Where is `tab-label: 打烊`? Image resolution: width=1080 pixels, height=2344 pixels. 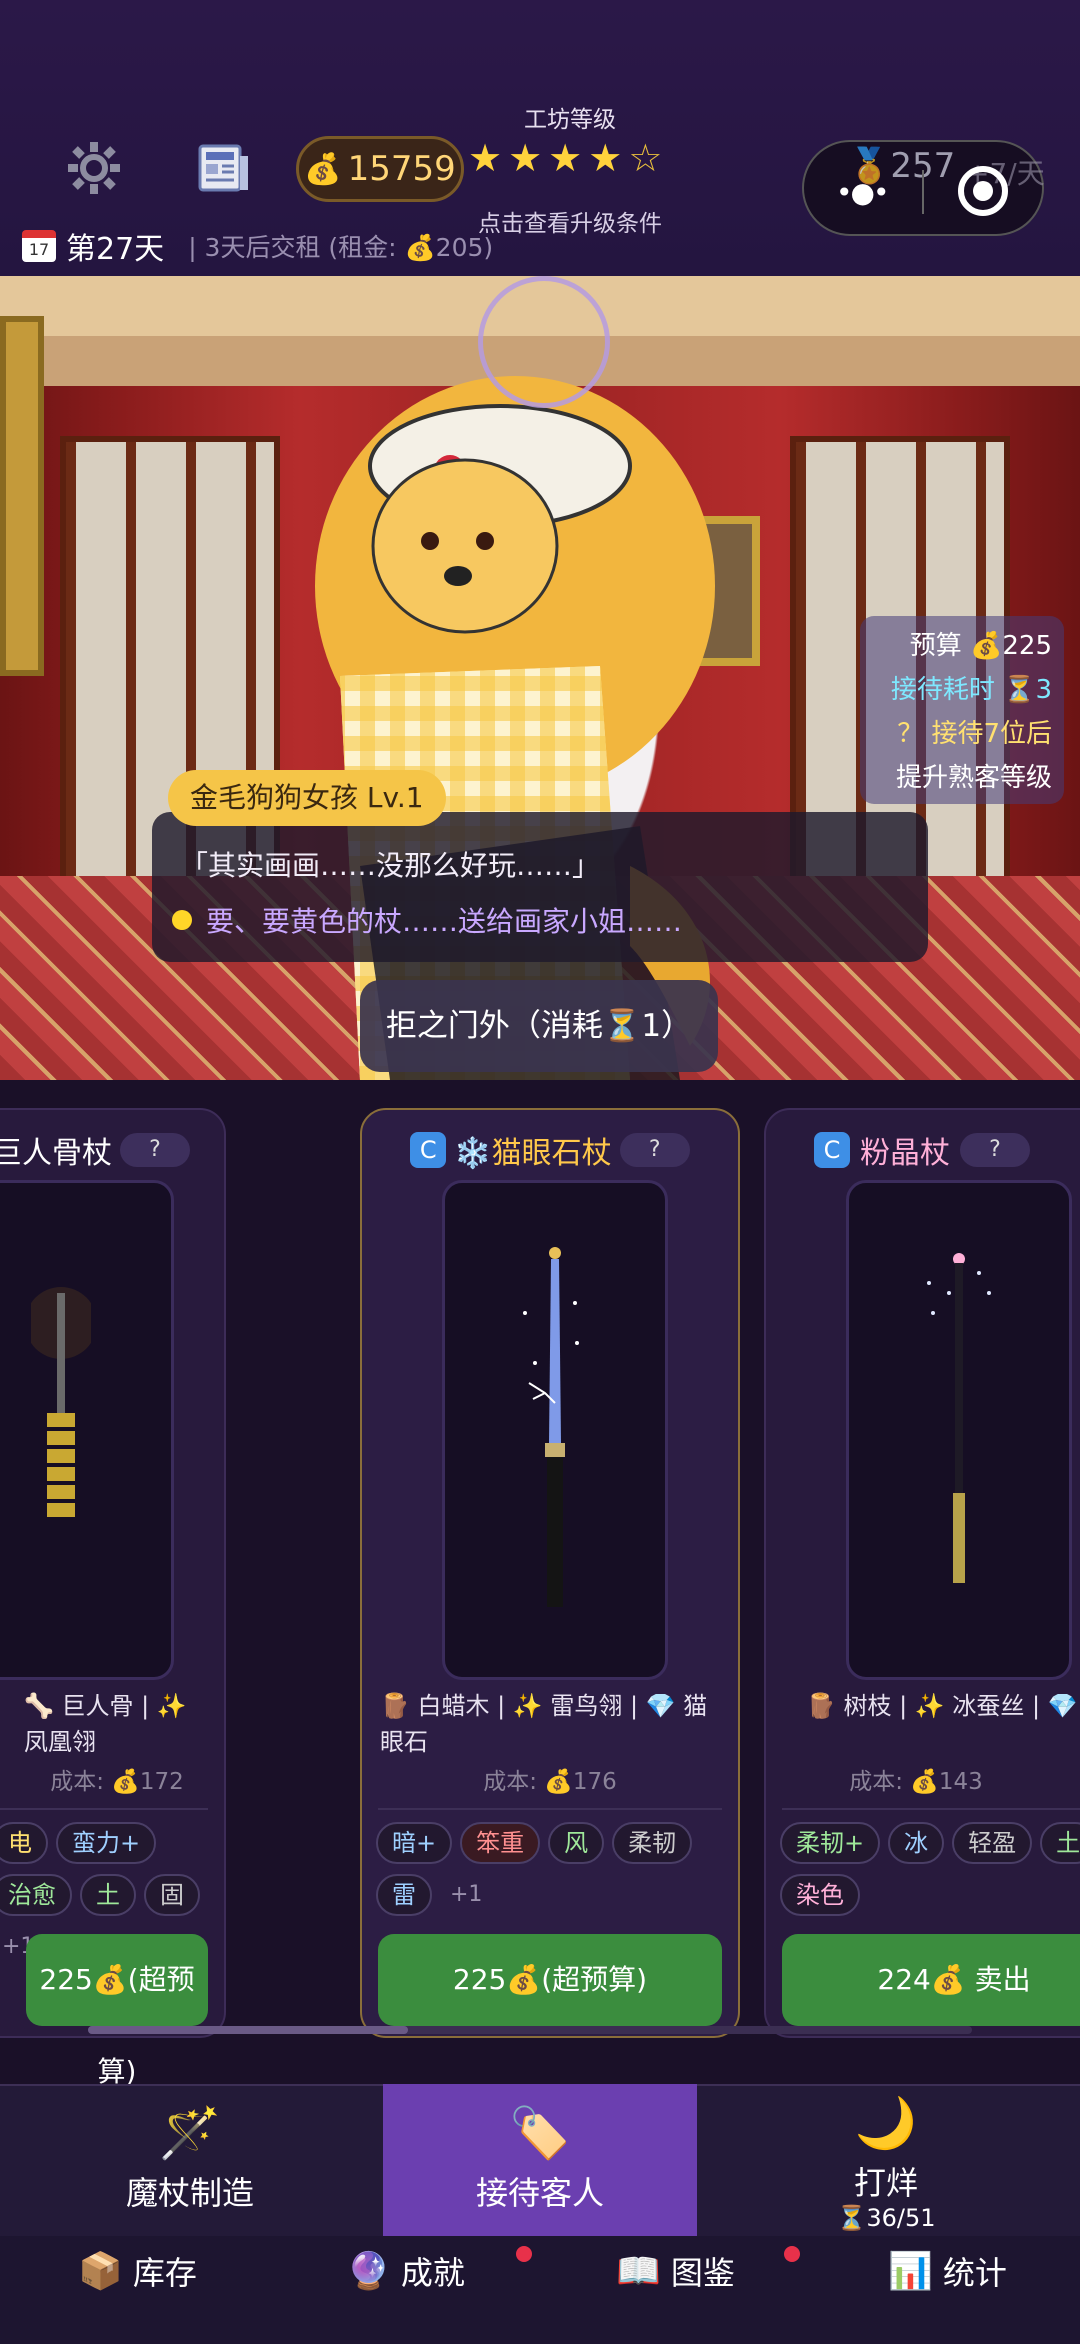
tab-label: 打烊 is located at coordinates (885, 2183).